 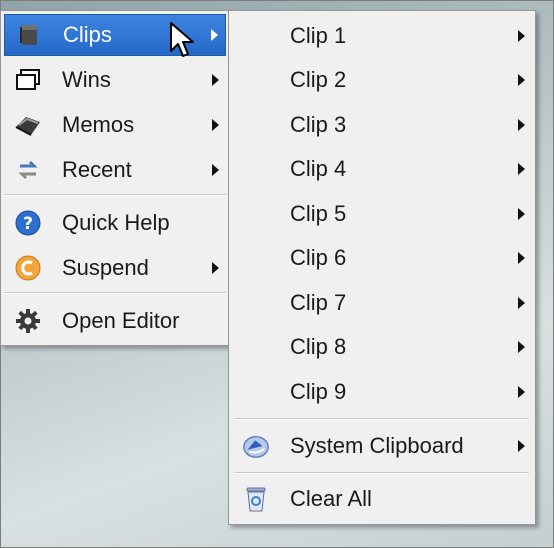 What do you see at coordinates (318, 257) in the screenshot?
I see `submenu-item-label: Clip 6` at bounding box center [318, 257].